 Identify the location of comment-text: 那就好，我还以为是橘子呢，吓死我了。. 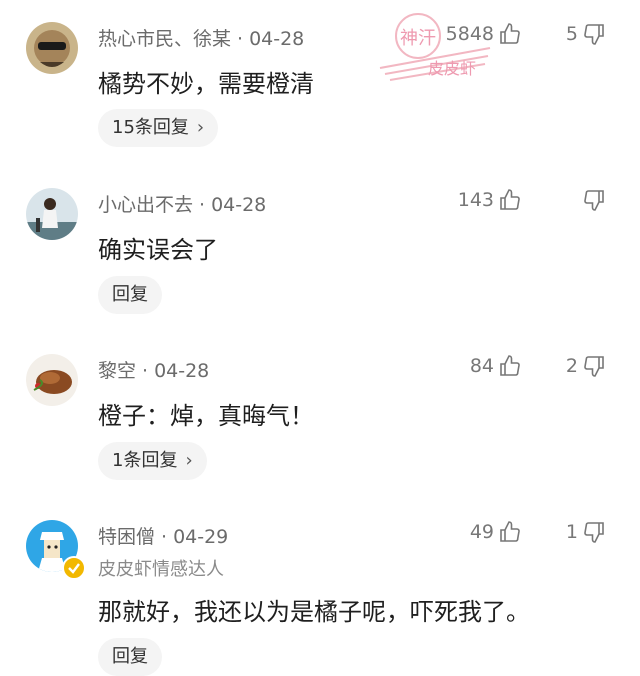
(314, 612).